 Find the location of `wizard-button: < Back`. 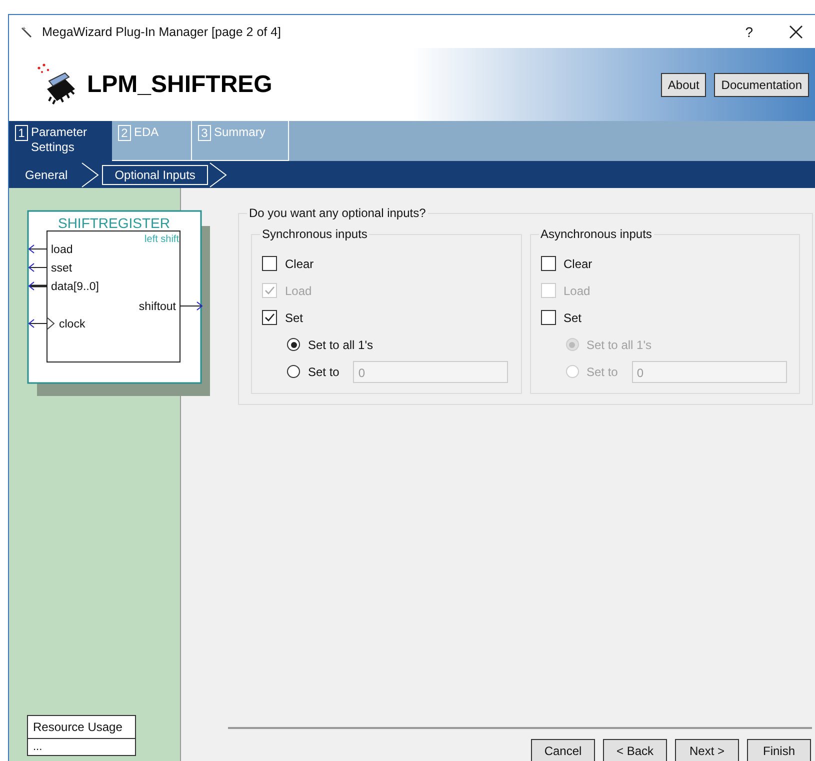

wizard-button: < Back is located at coordinates (635, 750).